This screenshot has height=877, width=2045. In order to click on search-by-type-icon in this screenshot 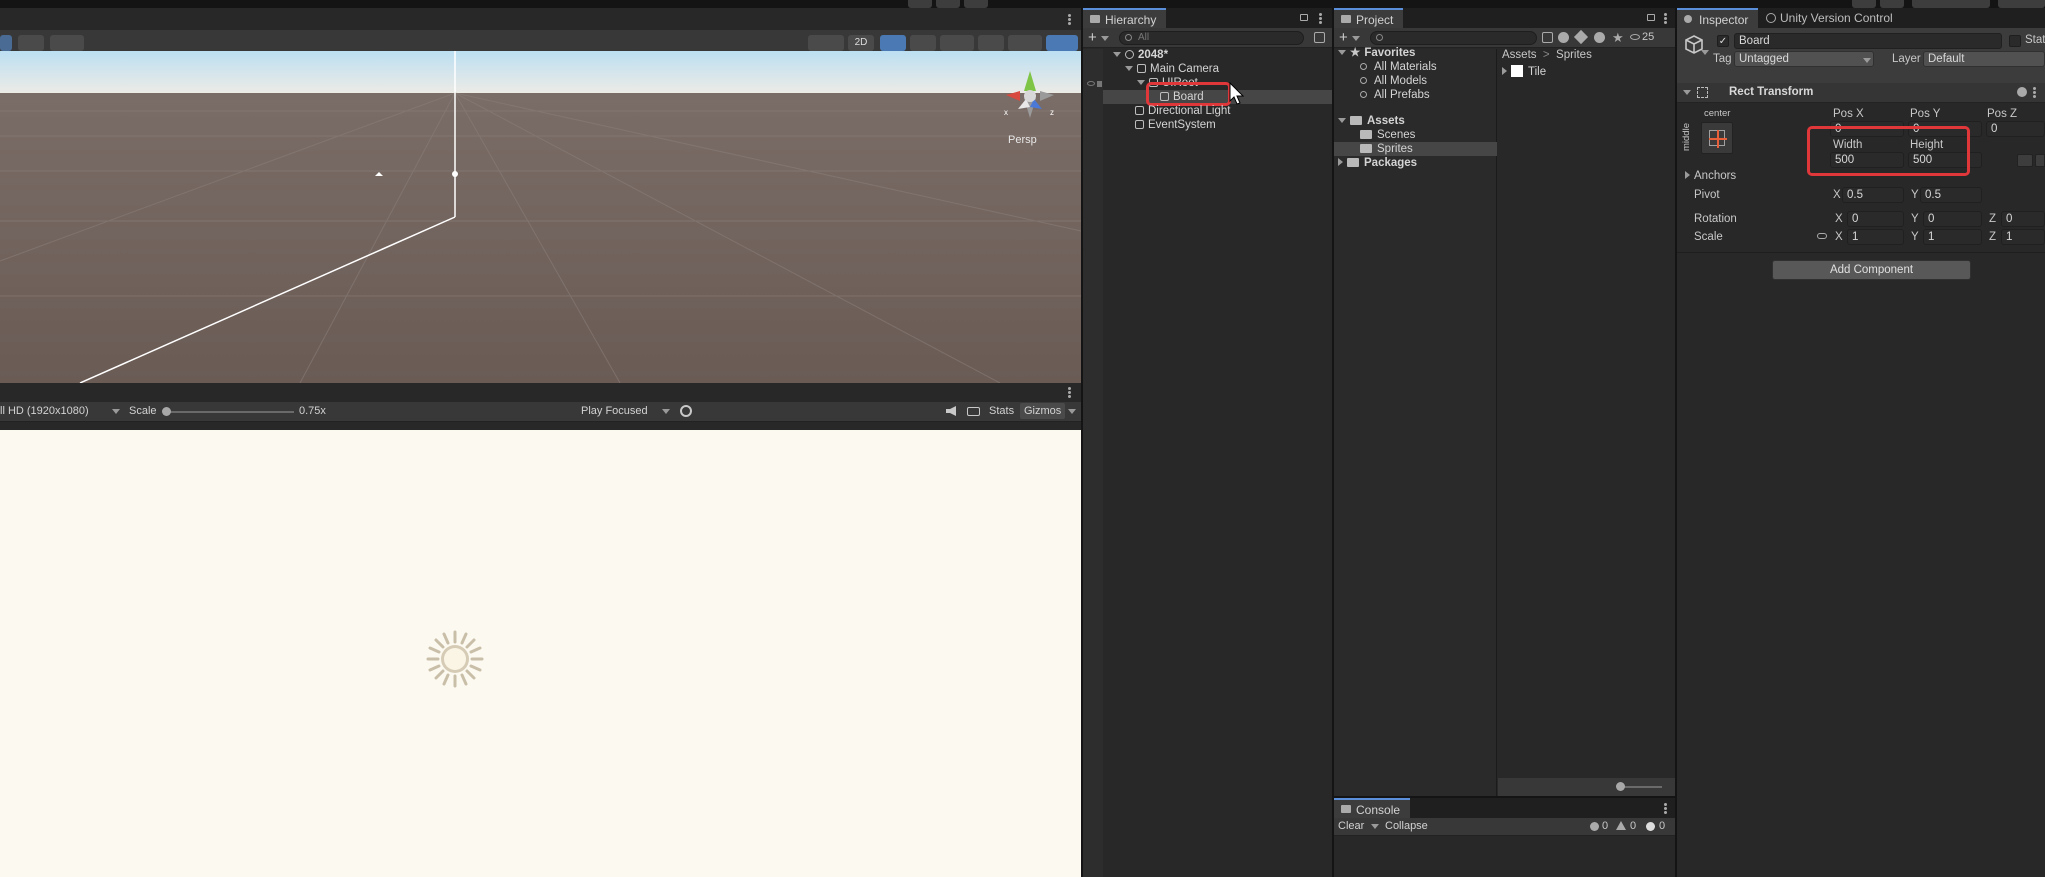, I will do `click(1547, 37)`.